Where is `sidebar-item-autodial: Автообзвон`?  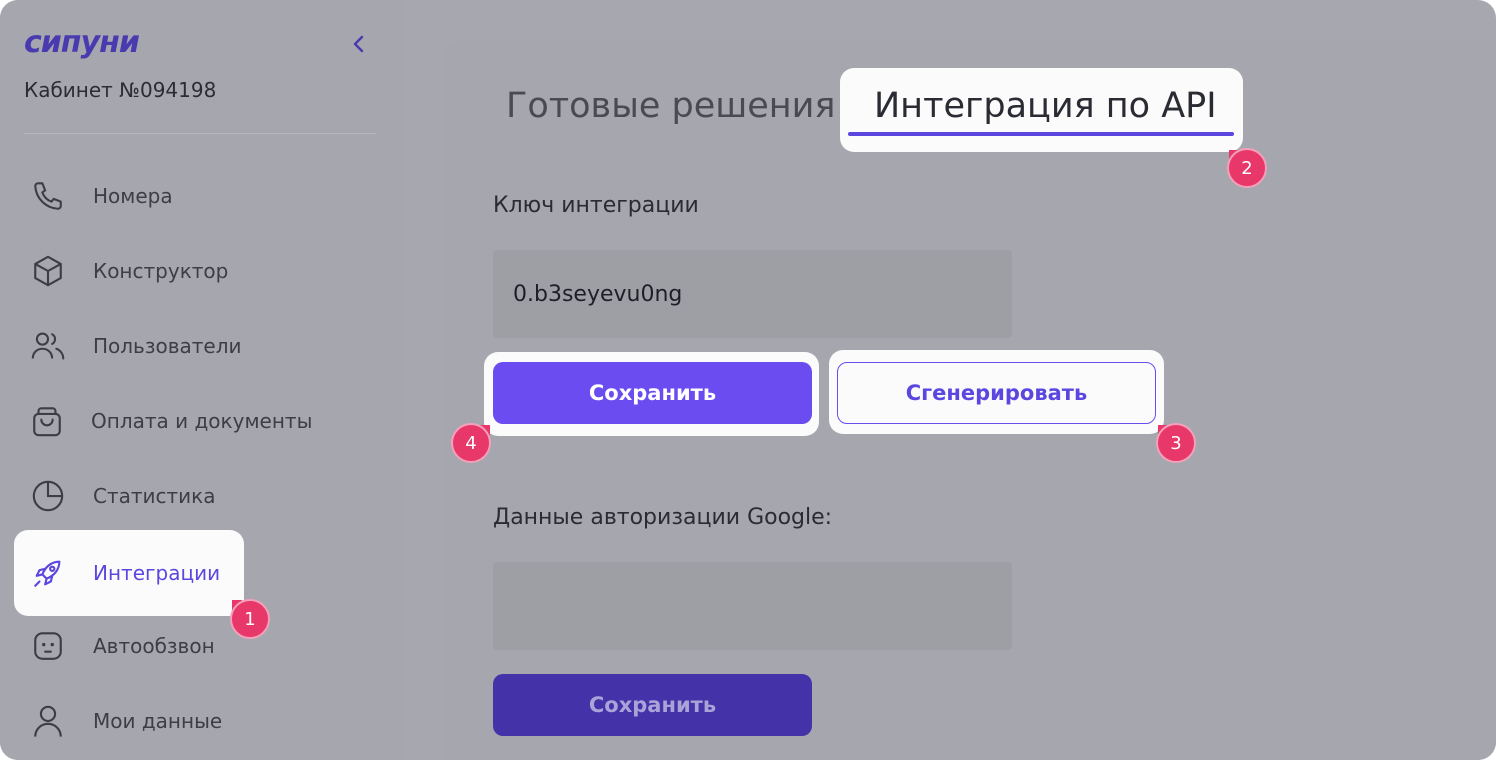
sidebar-item-autodial: Автообзвон is located at coordinates (129, 646).